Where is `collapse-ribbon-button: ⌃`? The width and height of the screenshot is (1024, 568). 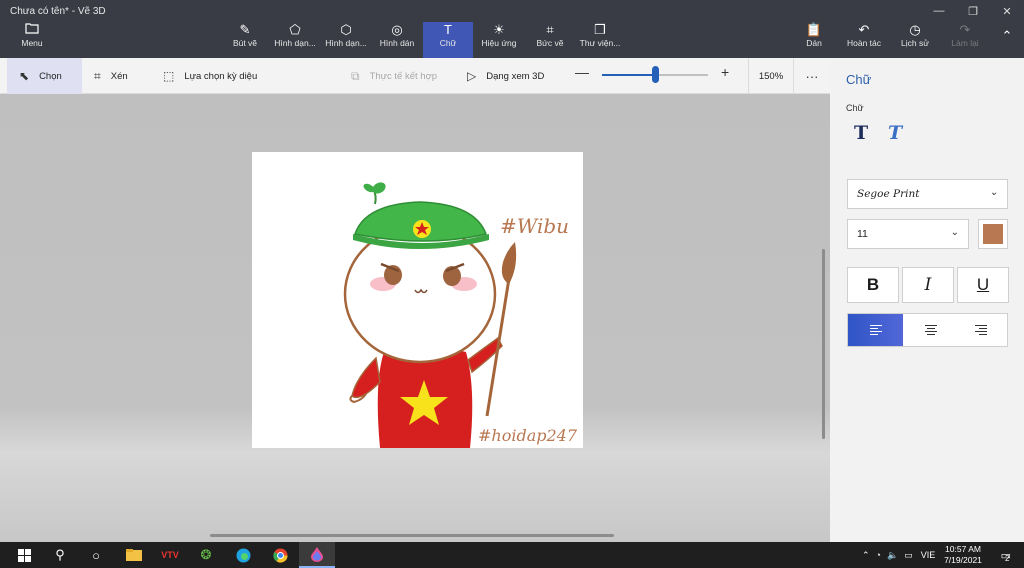
collapse-ribbon-button: ⌃ is located at coordinates (1007, 40).